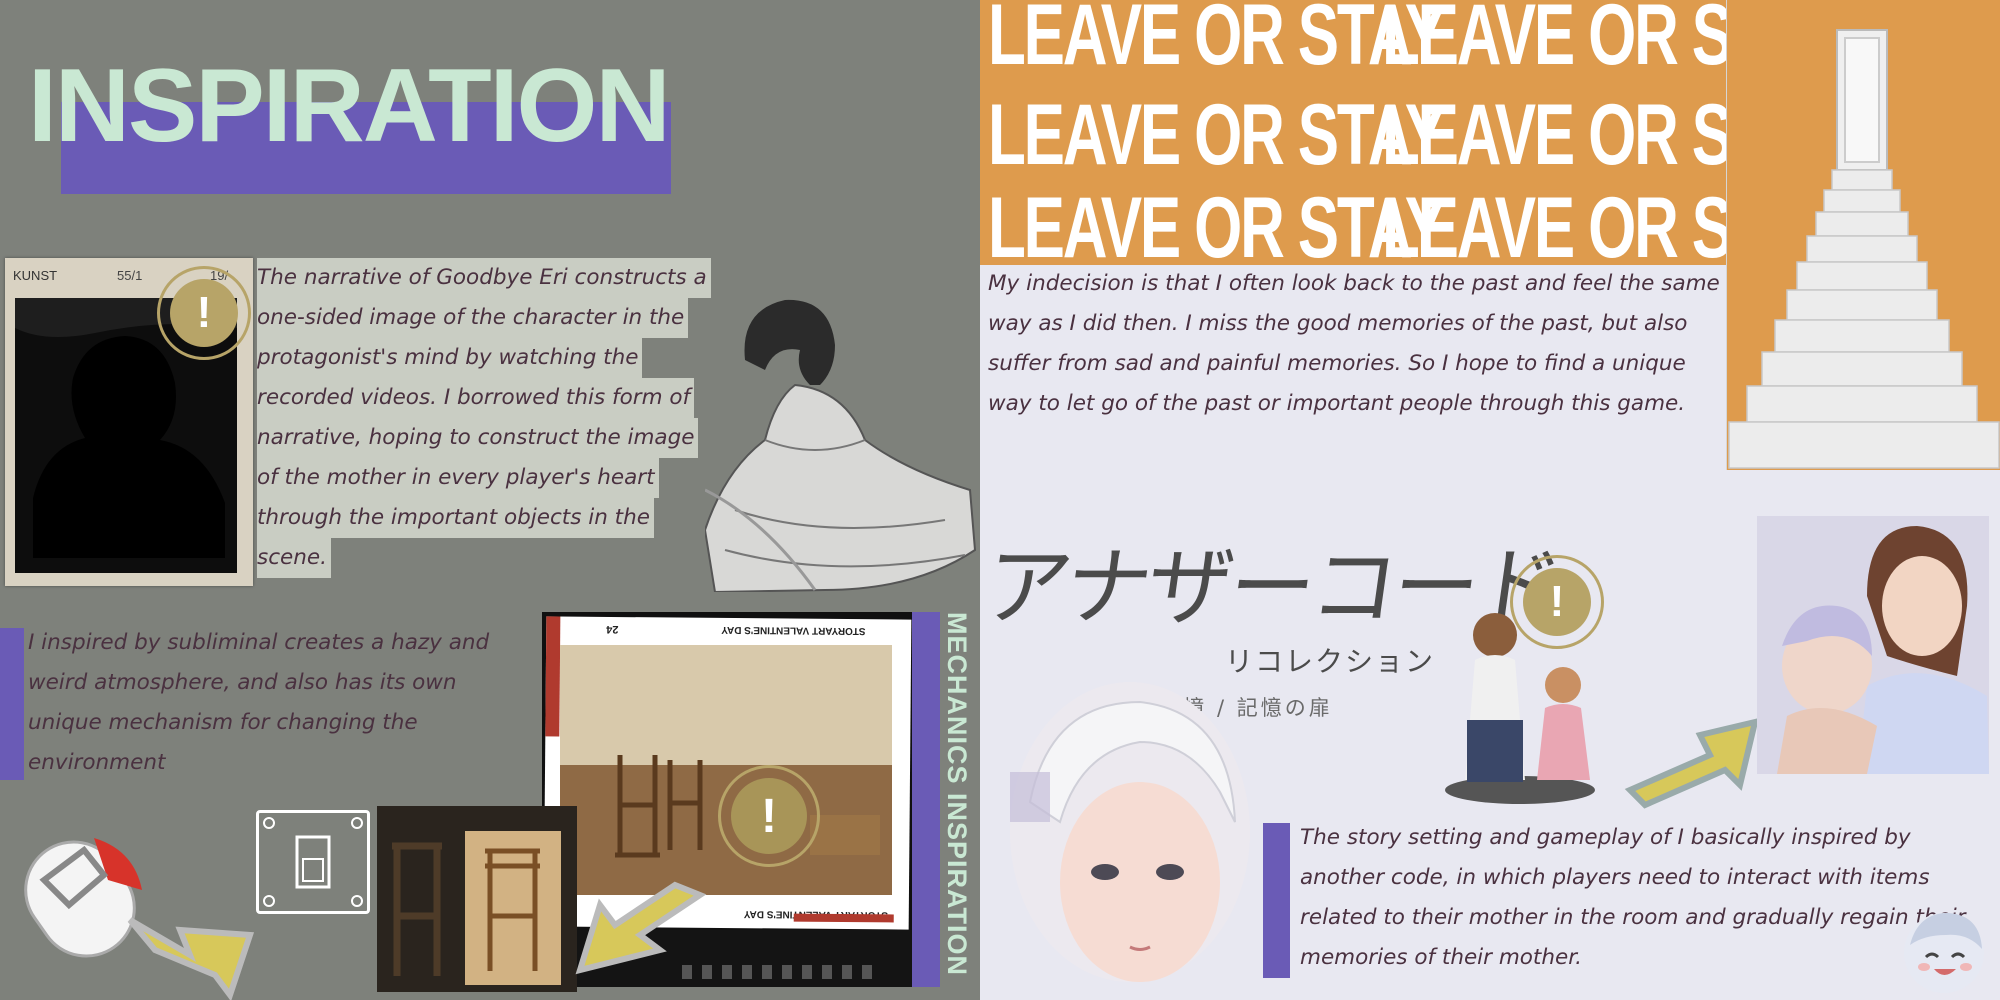 Image resolution: width=2000 pixels, height=1000 pixels. Describe the element at coordinates (130, 275) in the screenshot. I see `kunst-number: 55/1` at that location.